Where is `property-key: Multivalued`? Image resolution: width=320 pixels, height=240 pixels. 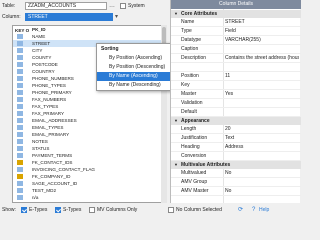 property-key: Multivalued is located at coordinates (194, 173).